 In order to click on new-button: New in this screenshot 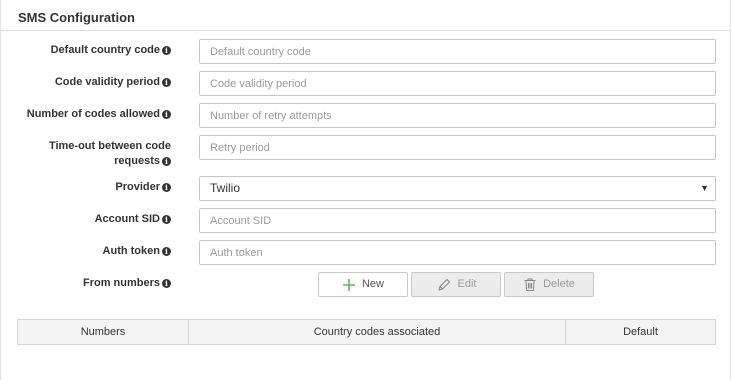, I will do `click(363, 284)`.